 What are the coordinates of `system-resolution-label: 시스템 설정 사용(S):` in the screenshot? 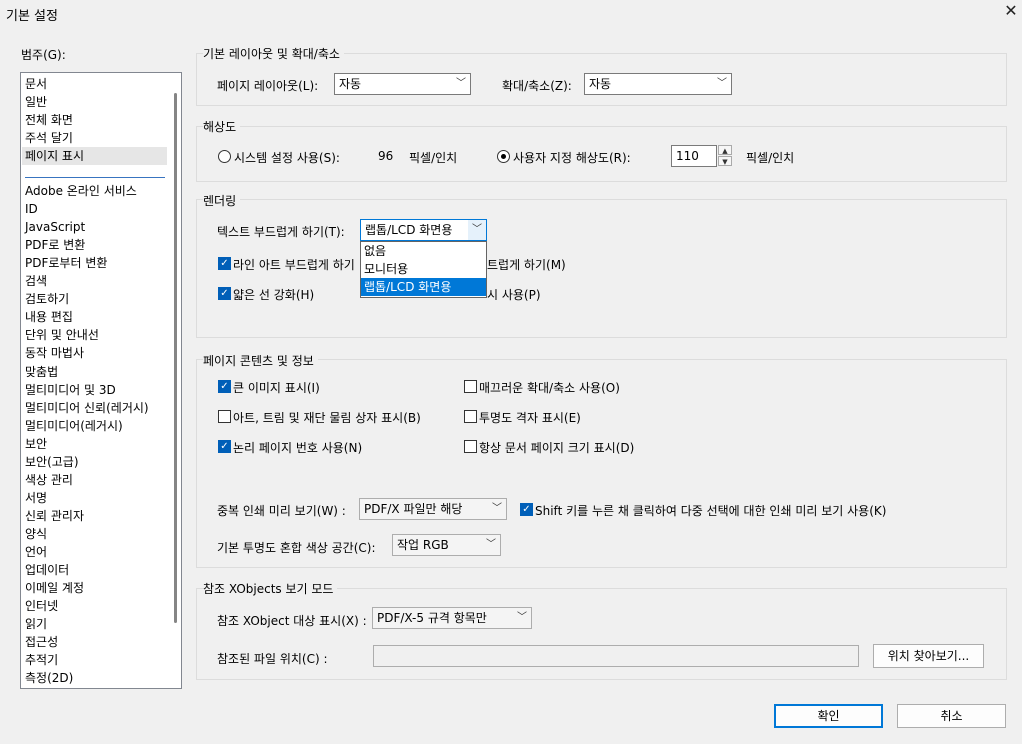 It's located at (287, 158).